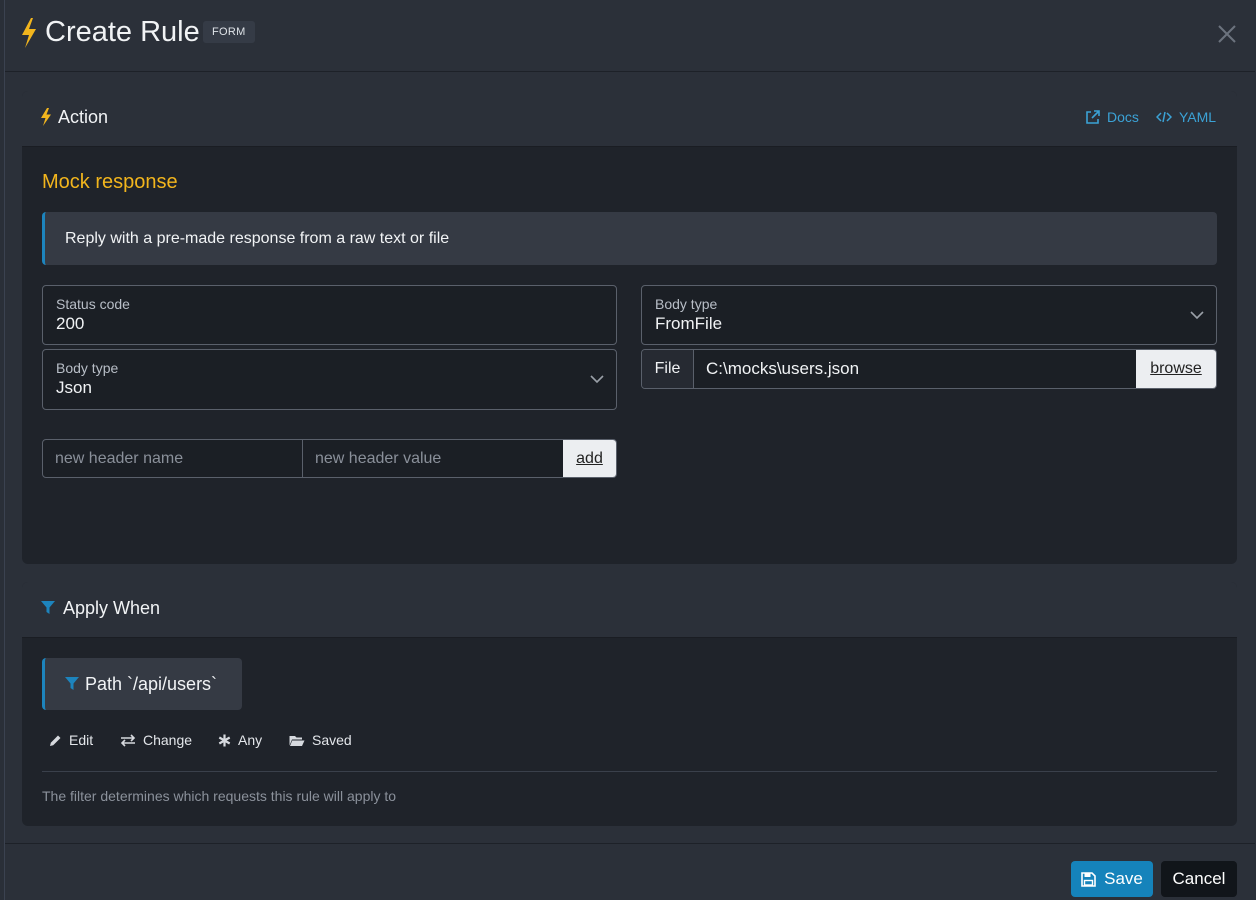 This screenshot has height=900, width=1256. Describe the element at coordinates (81, 740) in the screenshot. I see `edit-label: Edit` at that location.